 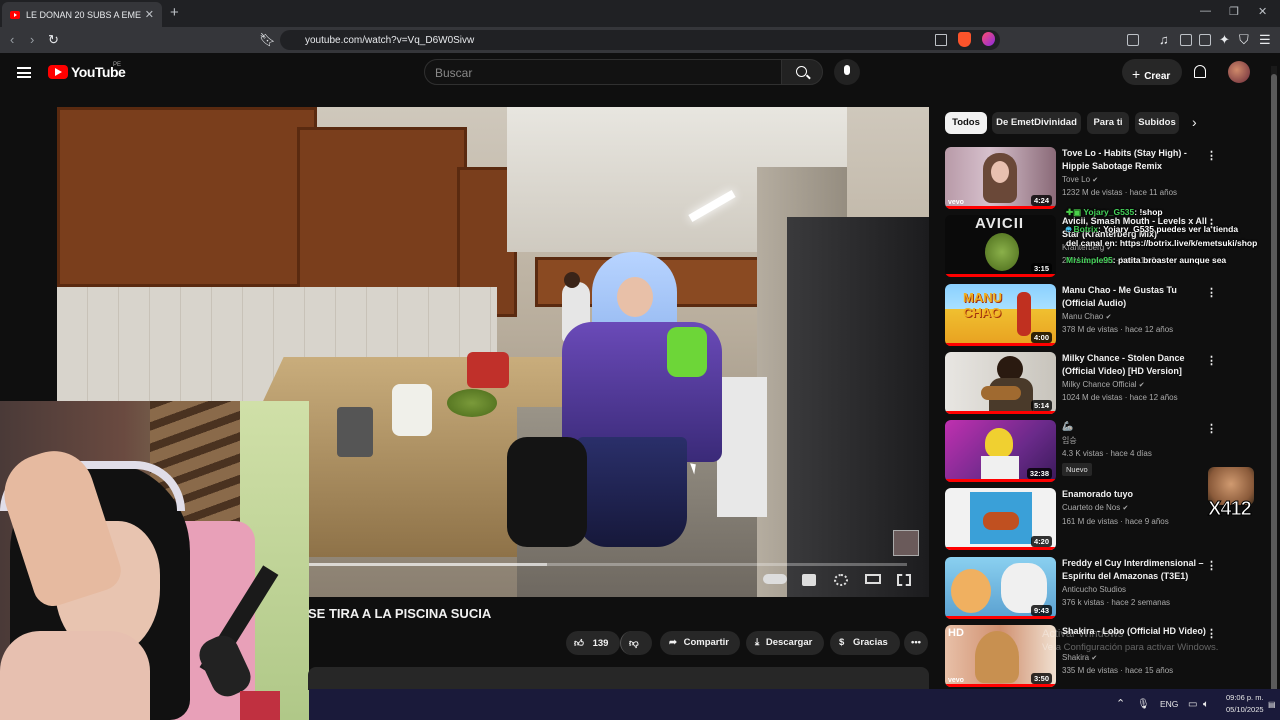 What do you see at coordinates (1079, 657) in the screenshot?
I see `channel-name: Shakira ✔` at bounding box center [1079, 657].